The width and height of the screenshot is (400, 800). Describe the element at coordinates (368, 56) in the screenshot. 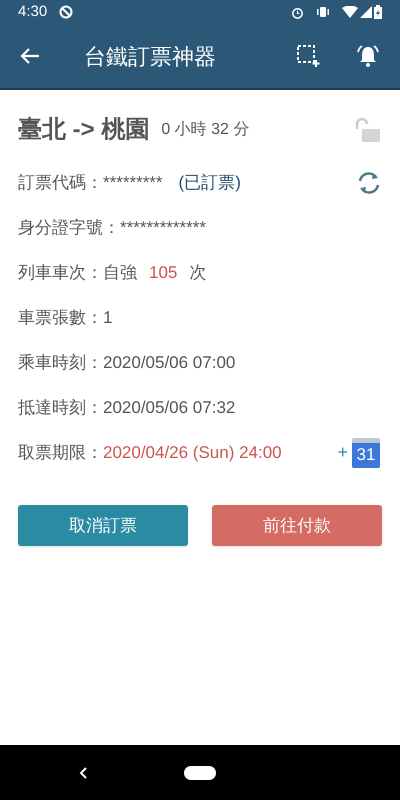

I see `bell-icon` at that location.